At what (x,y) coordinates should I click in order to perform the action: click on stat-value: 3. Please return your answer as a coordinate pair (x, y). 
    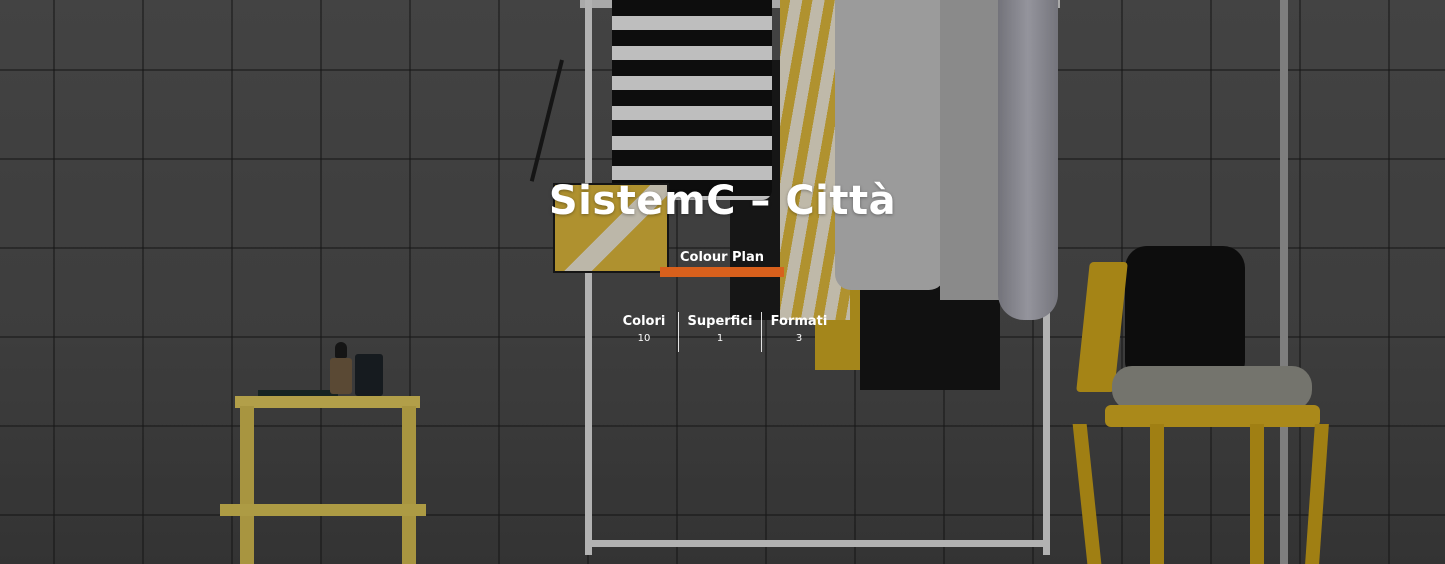
    Looking at the image, I should click on (799, 338).